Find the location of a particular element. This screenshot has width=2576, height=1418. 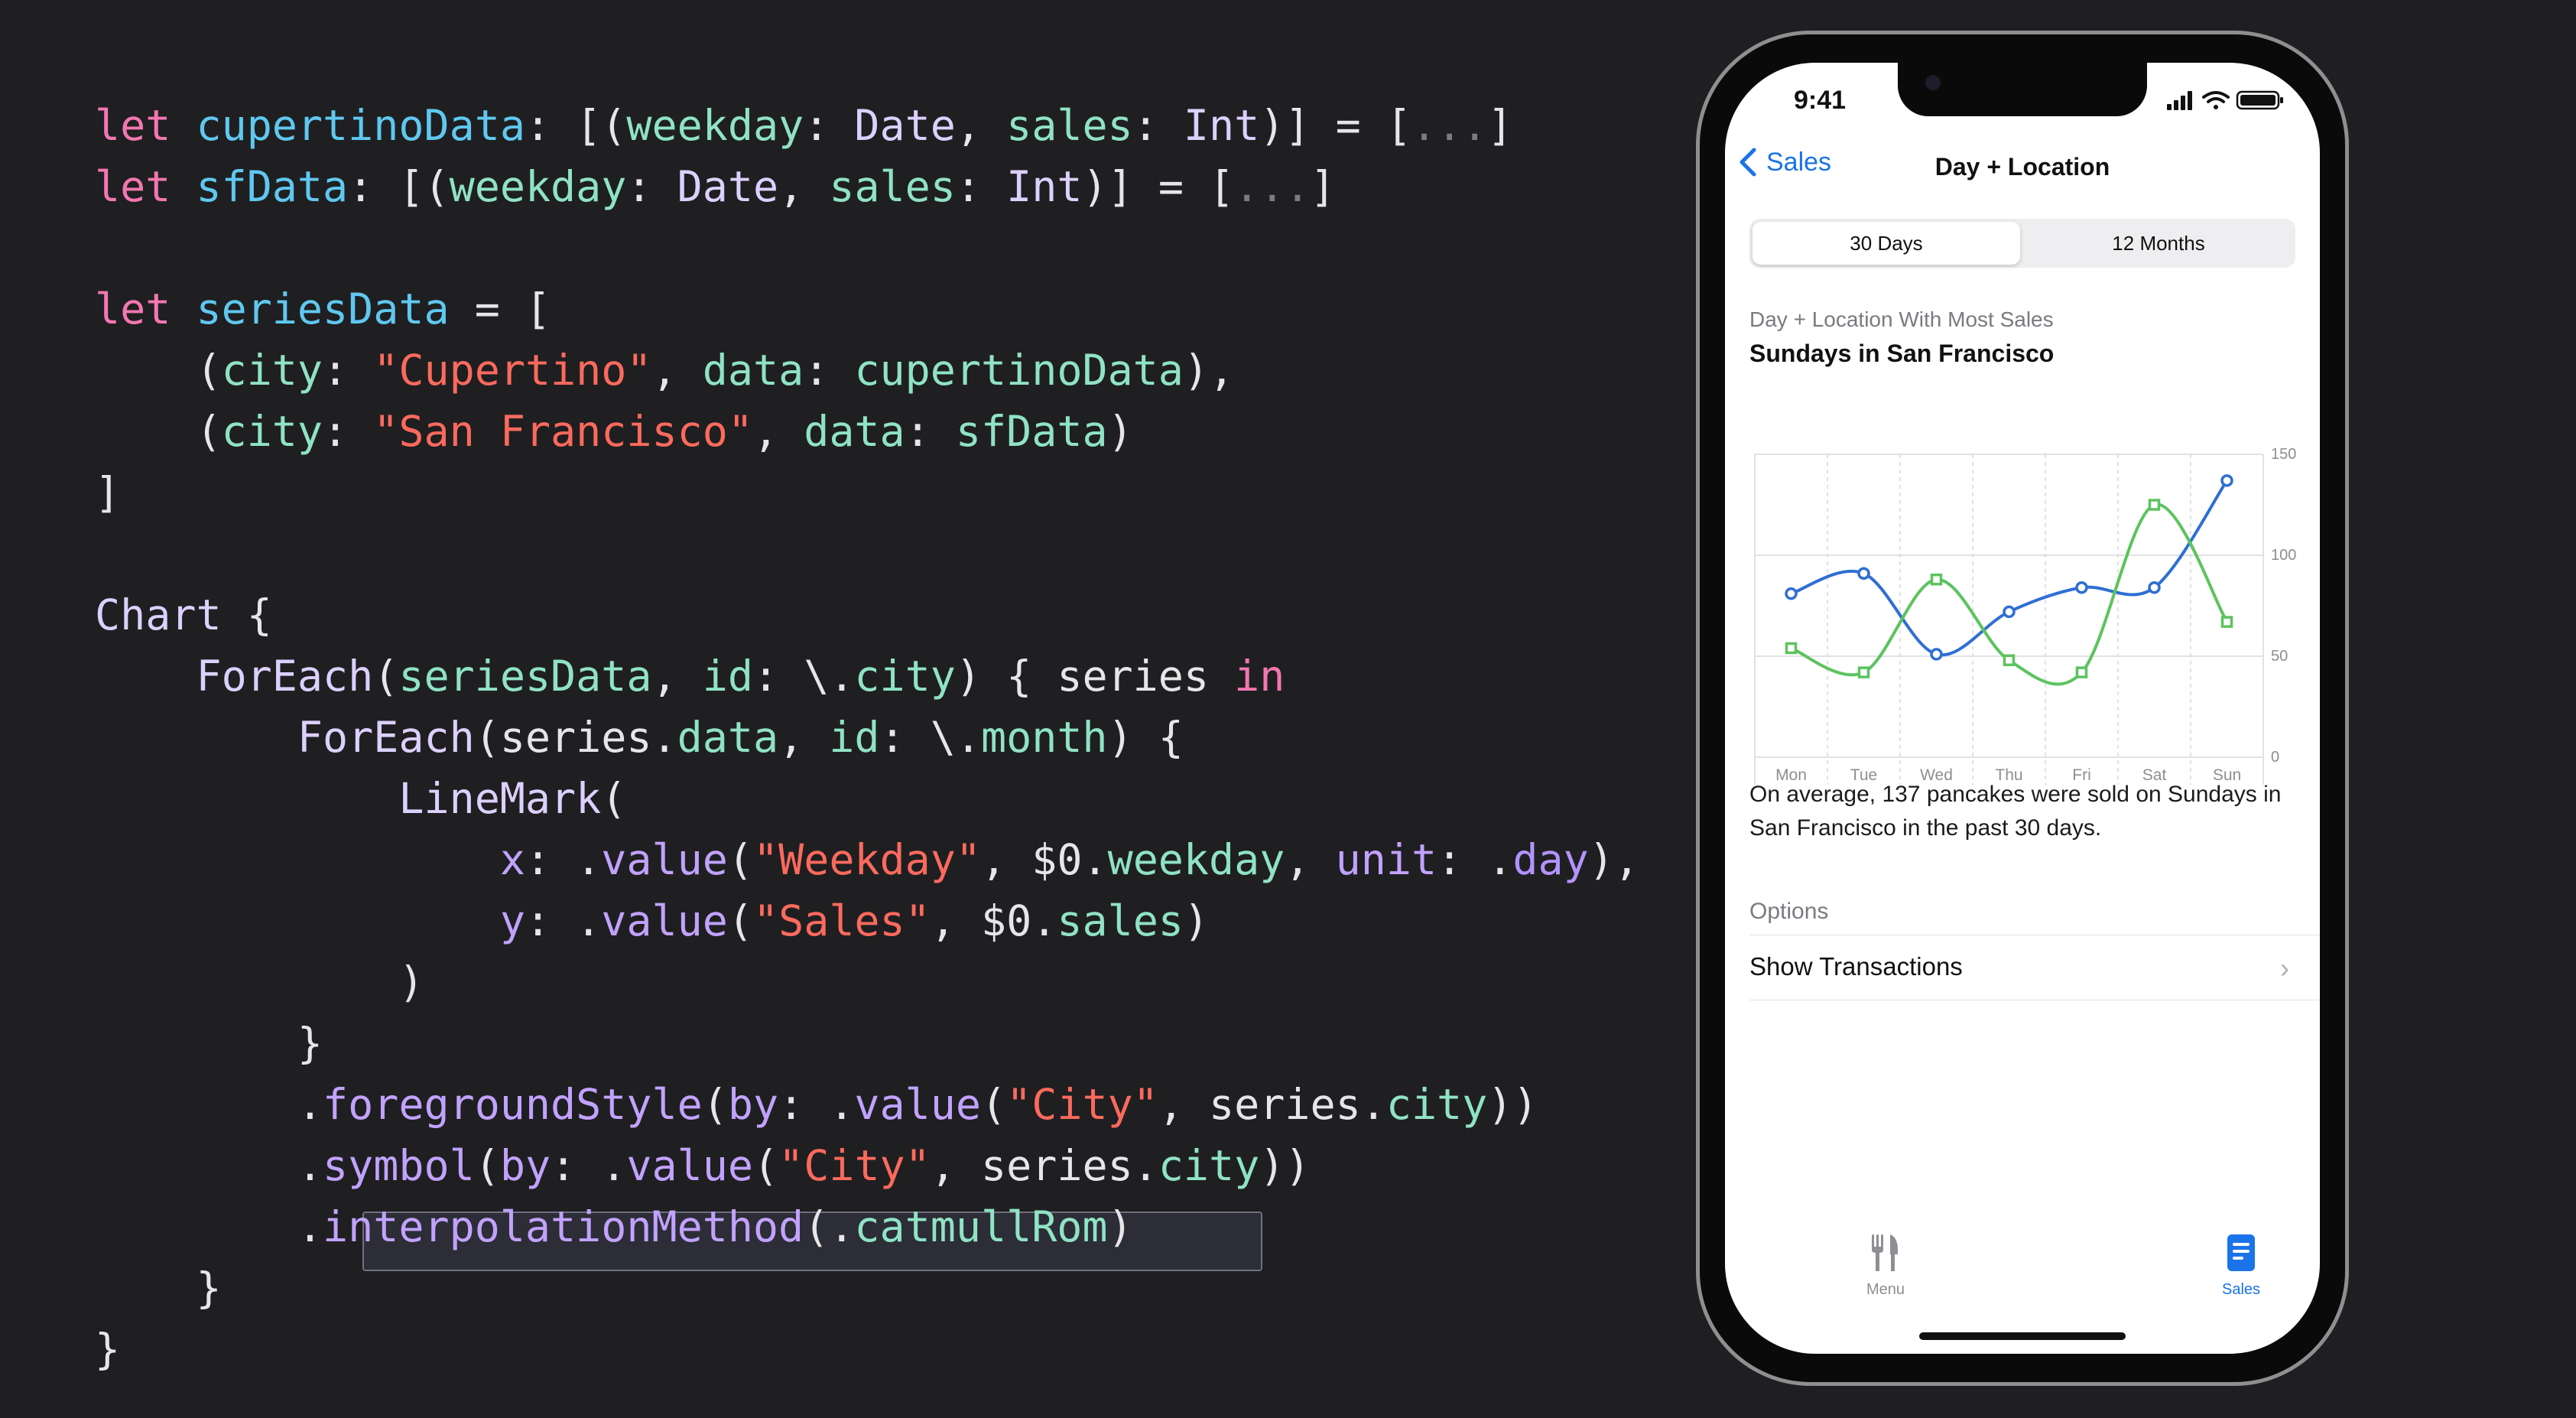

code-line: ] is located at coordinates (108, 492).